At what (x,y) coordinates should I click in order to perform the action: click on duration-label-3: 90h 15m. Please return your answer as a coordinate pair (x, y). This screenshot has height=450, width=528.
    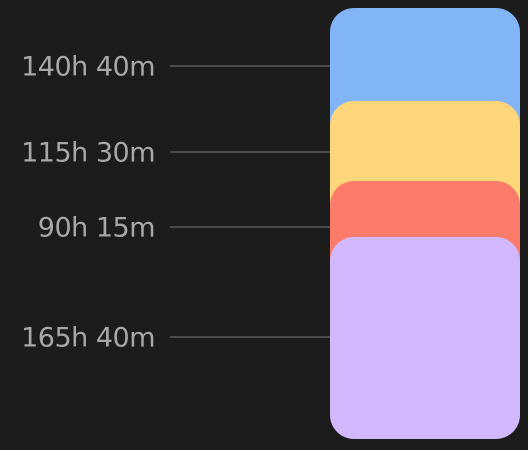
    Looking at the image, I should click on (96, 228).